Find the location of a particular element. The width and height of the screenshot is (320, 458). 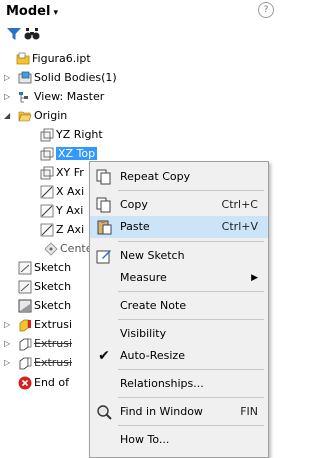

tree-item-extrusion: Extrusi is located at coordinates (45, 325).